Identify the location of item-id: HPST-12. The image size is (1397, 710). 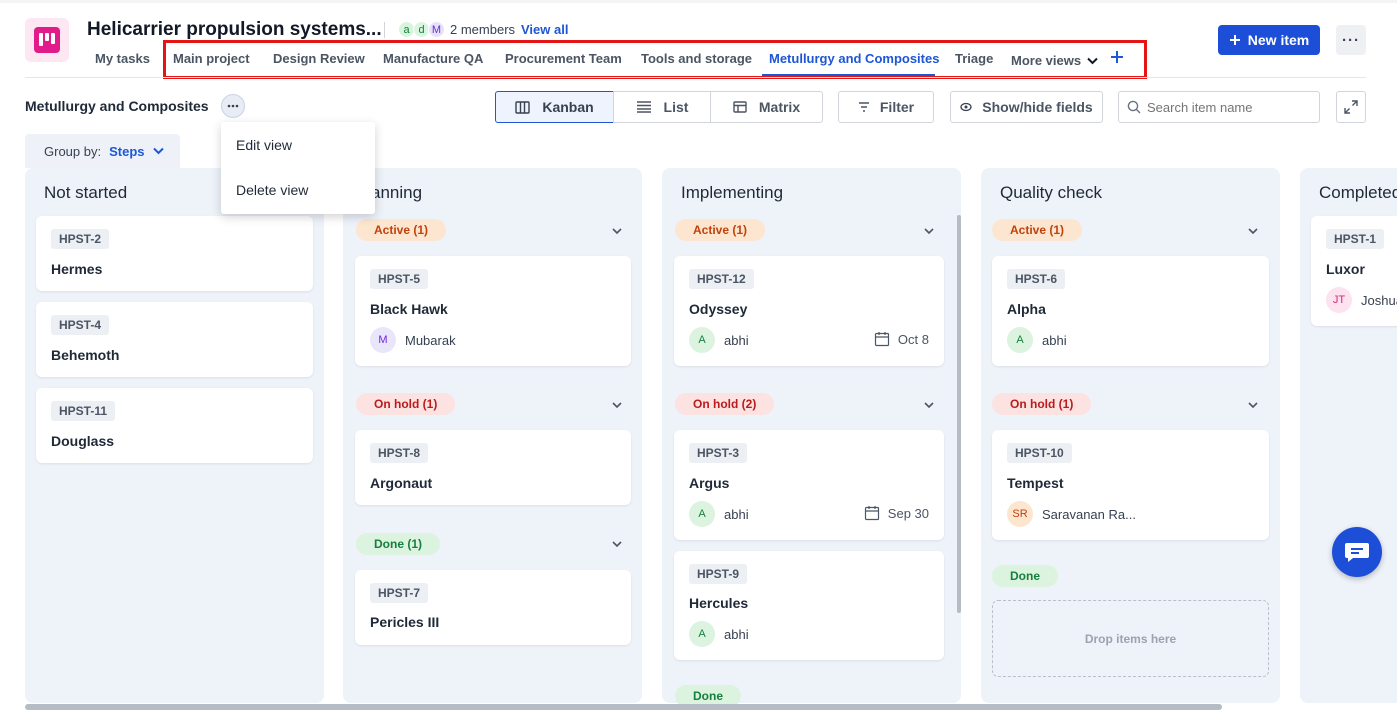
(721, 279).